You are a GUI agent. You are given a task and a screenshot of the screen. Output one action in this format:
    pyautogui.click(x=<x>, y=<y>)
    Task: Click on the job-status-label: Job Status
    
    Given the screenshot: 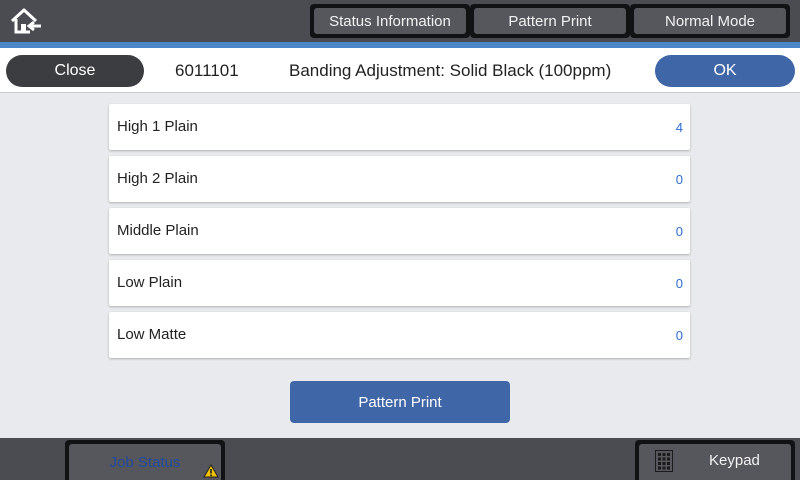 What is the action you would take?
    pyautogui.click(x=145, y=462)
    